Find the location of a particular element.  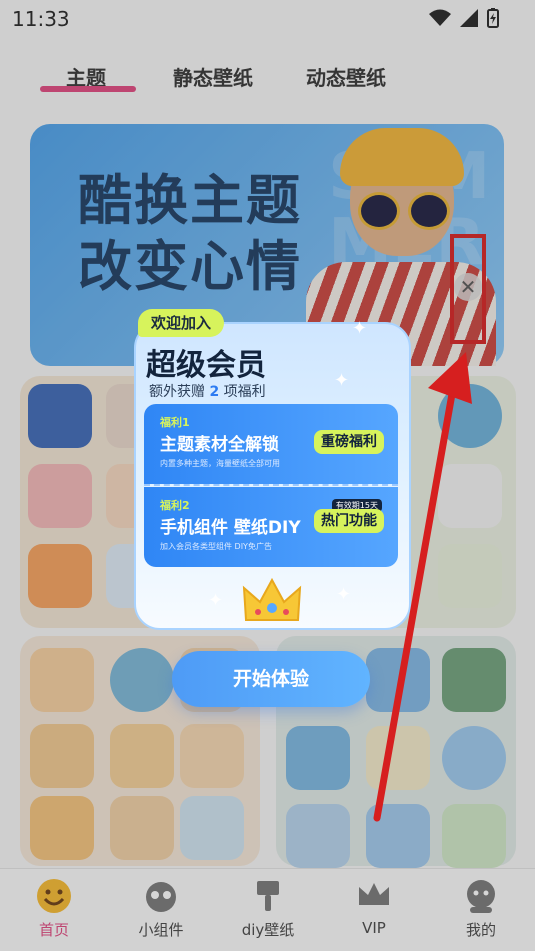

annotation-arrow is located at coordinates (422, 587).